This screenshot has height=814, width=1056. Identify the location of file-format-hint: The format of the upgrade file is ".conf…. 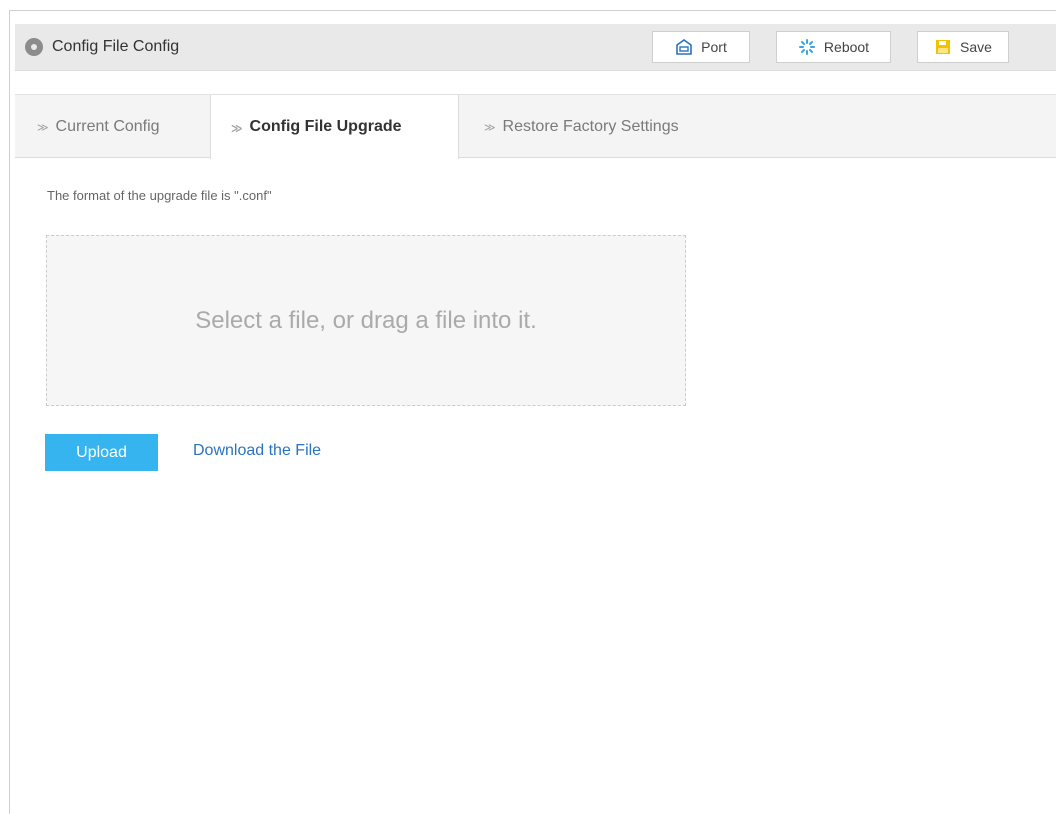
(159, 195).